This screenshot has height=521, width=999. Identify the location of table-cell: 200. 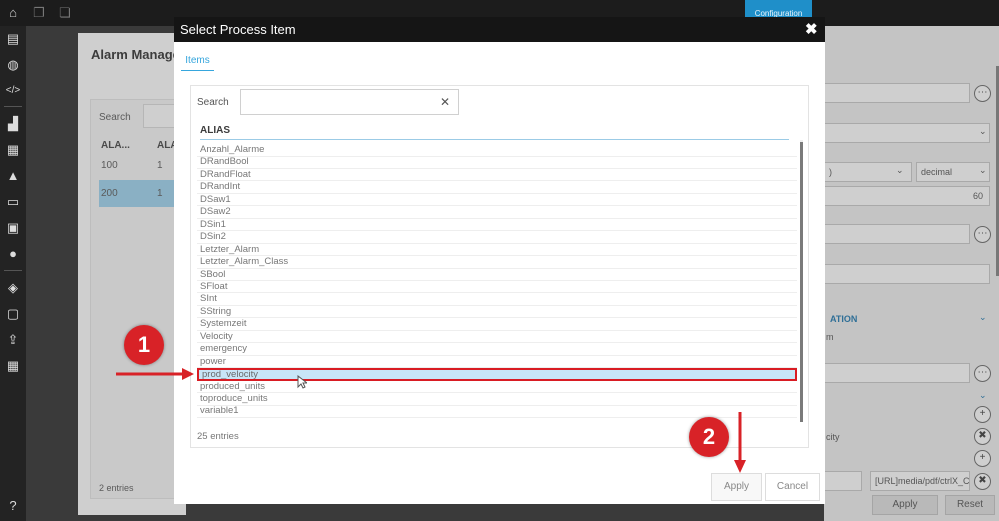
(109, 193).